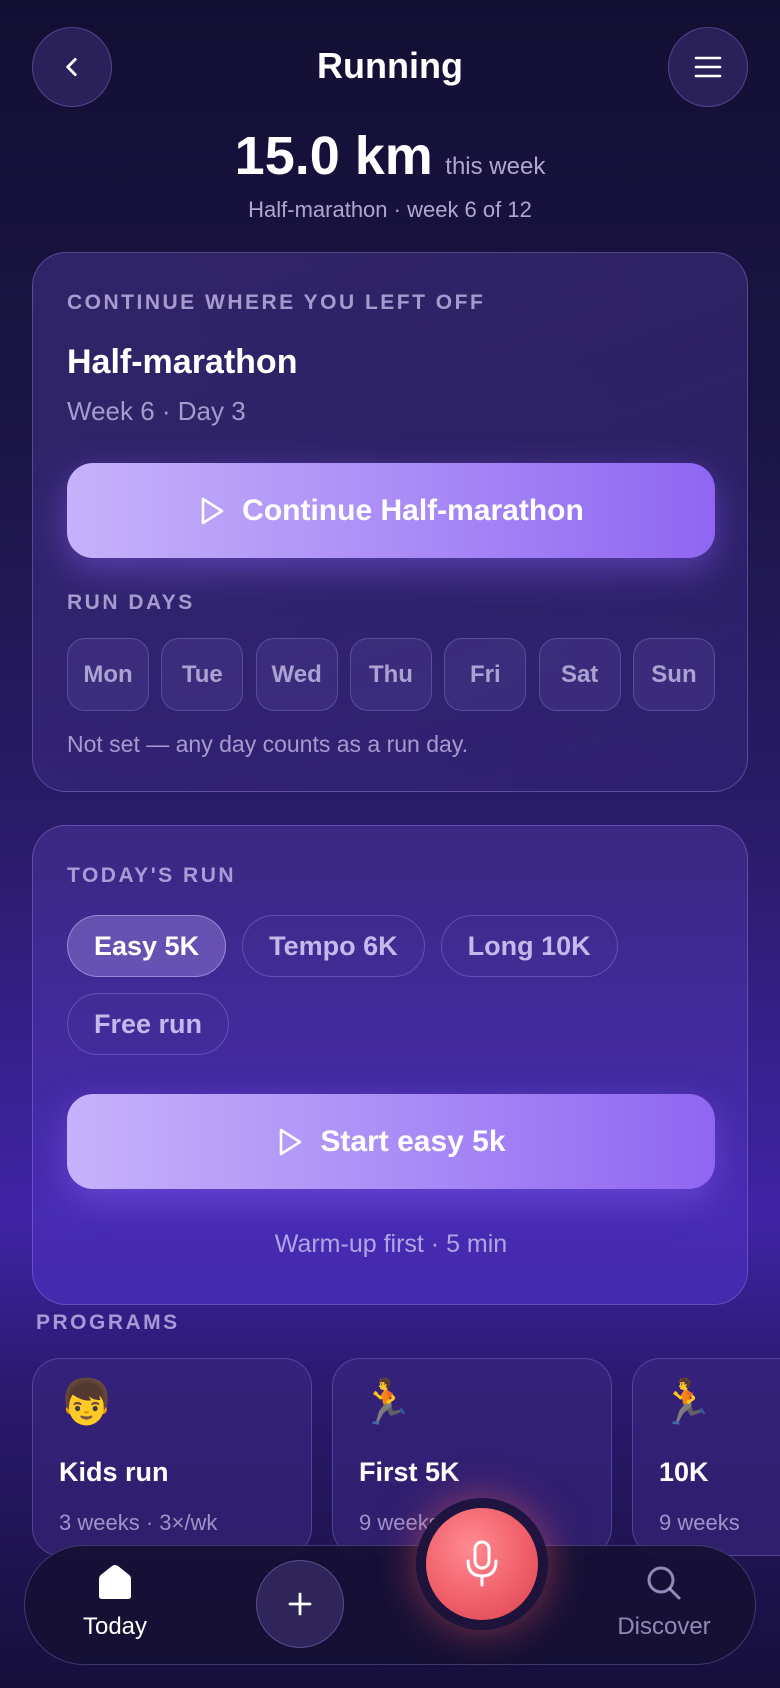 The width and height of the screenshot is (780, 1688). I want to click on run-option-long-10k: Long 10K, so click(529, 946).